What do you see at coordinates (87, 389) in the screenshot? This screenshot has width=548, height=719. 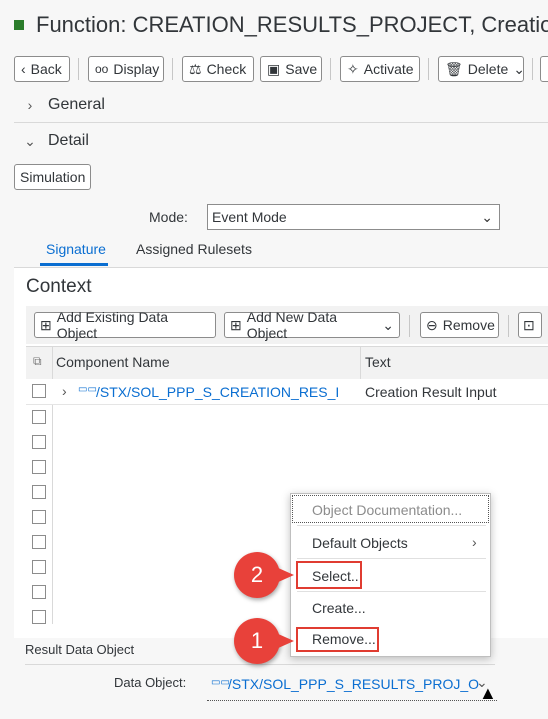 I see `structure-icon: ▭▭` at bounding box center [87, 389].